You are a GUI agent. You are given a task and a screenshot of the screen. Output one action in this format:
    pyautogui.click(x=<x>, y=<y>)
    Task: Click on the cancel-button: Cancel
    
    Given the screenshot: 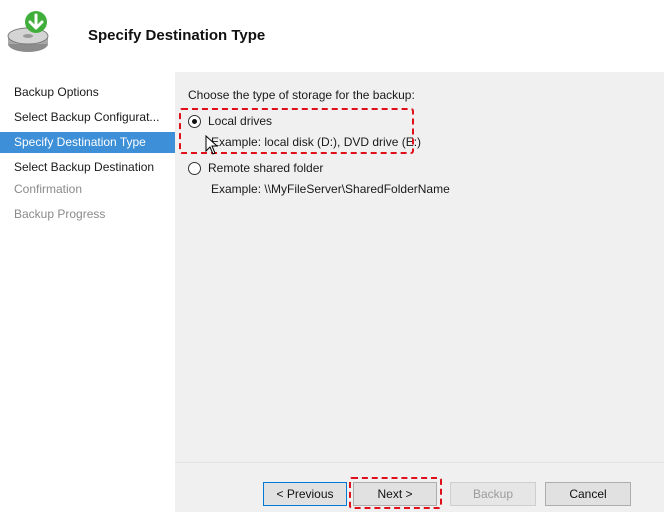 What is the action you would take?
    pyautogui.click(x=588, y=494)
    